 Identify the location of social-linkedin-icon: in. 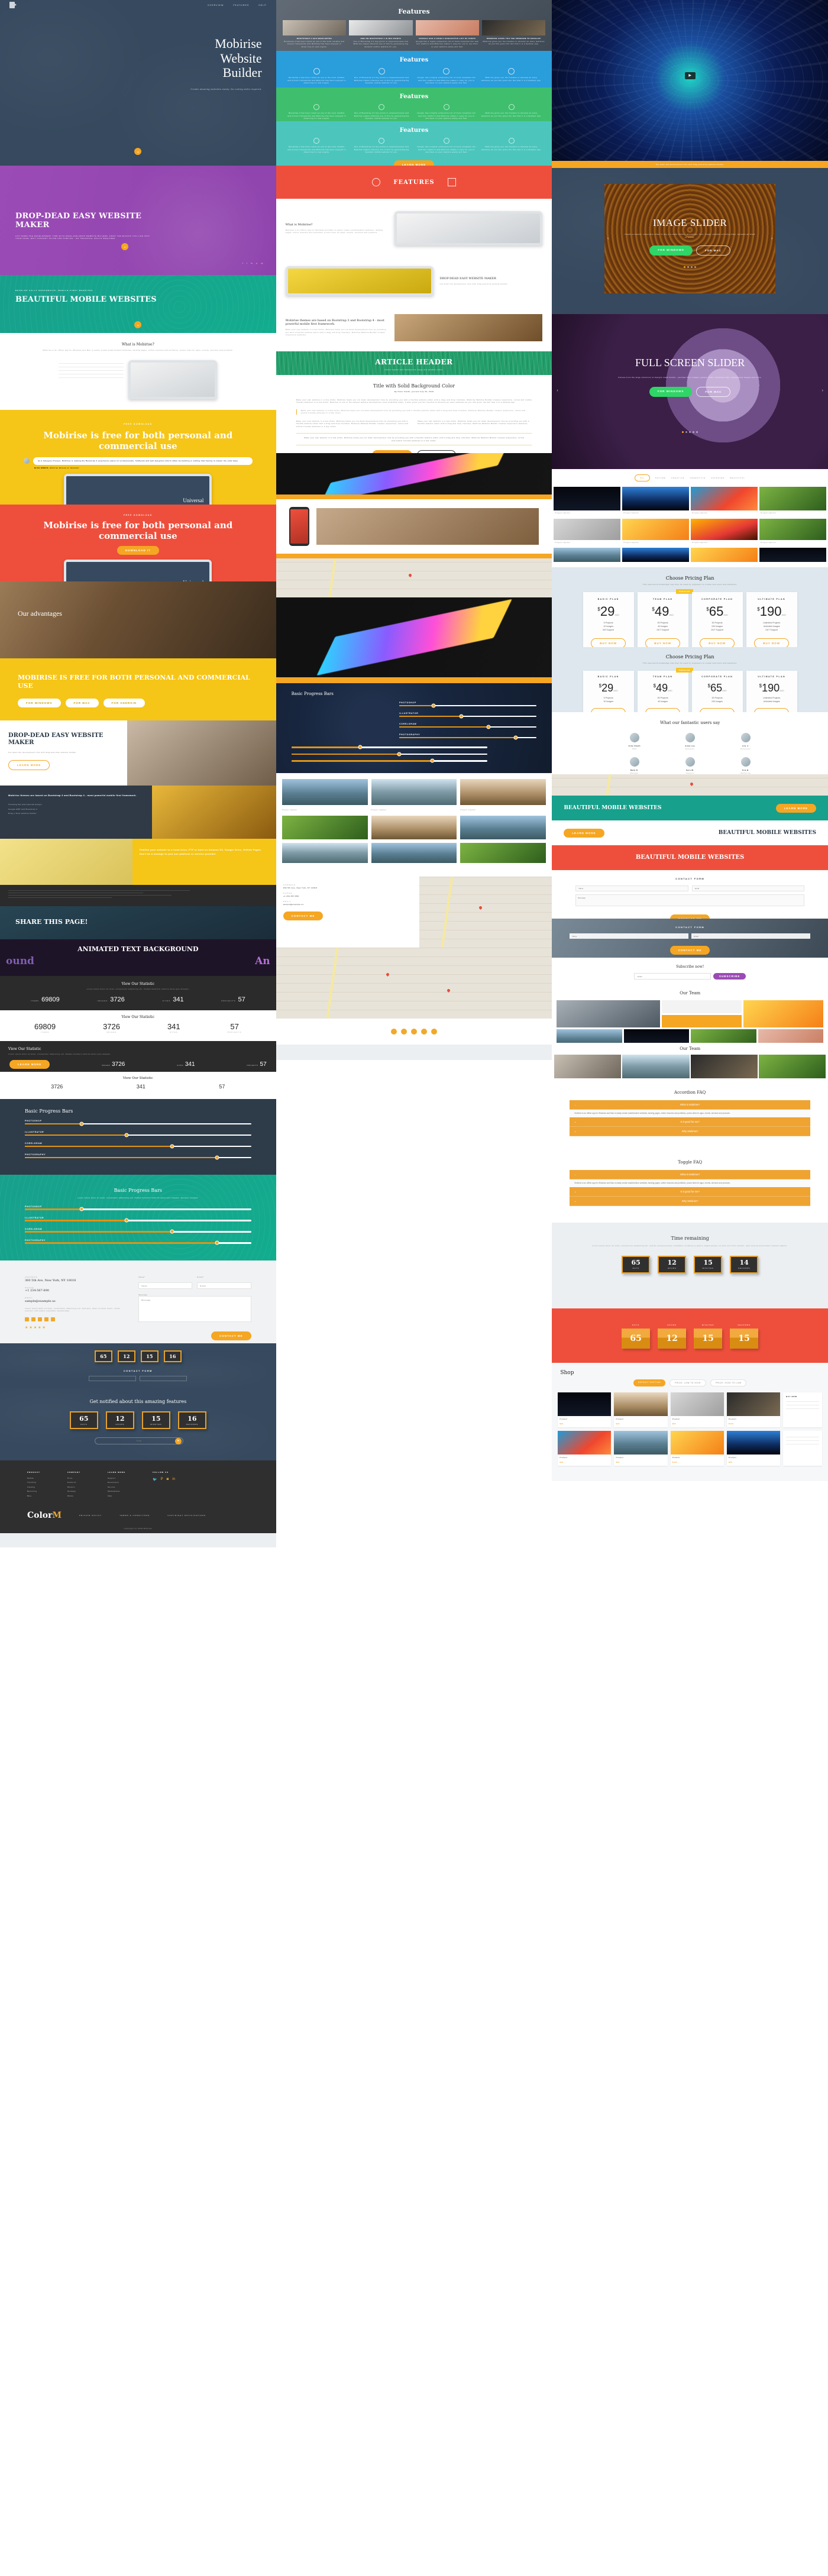
(252, 263).